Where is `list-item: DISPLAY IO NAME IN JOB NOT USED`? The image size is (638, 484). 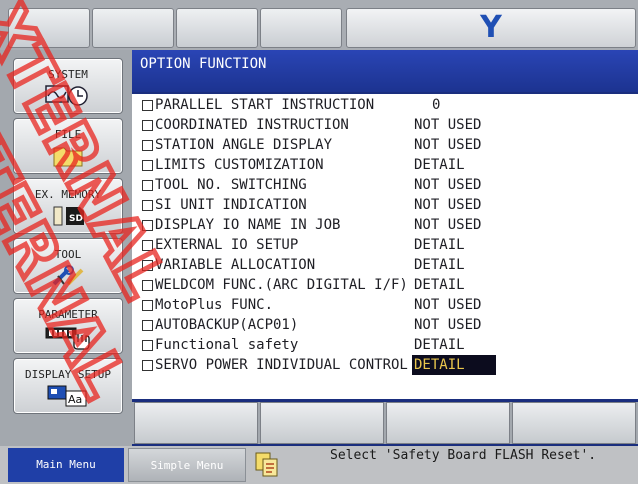 list-item: DISPLAY IO NAME IN JOB NOT USED is located at coordinates (382, 225).